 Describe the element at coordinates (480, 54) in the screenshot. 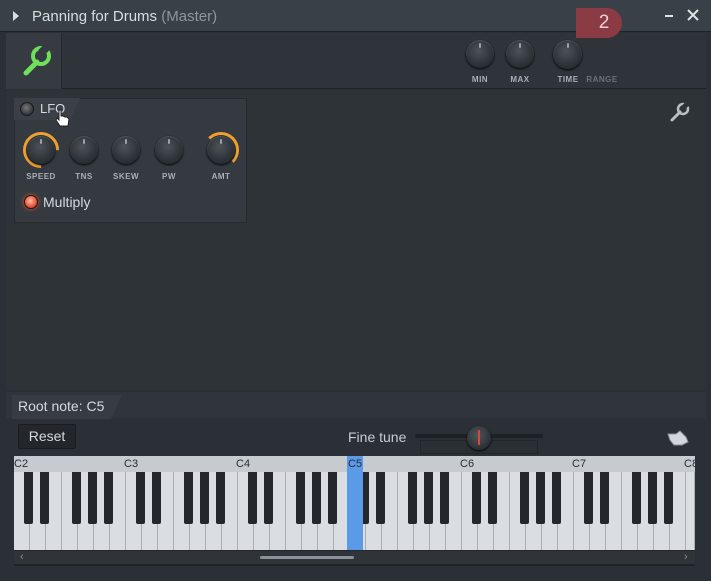

I see `min-knob` at that location.